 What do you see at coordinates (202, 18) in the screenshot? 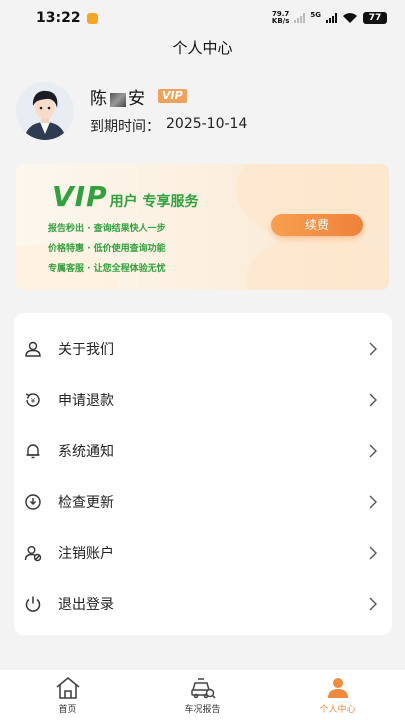
I see `status-bar: 13:22 79.7 KB/s 5G 77` at bounding box center [202, 18].